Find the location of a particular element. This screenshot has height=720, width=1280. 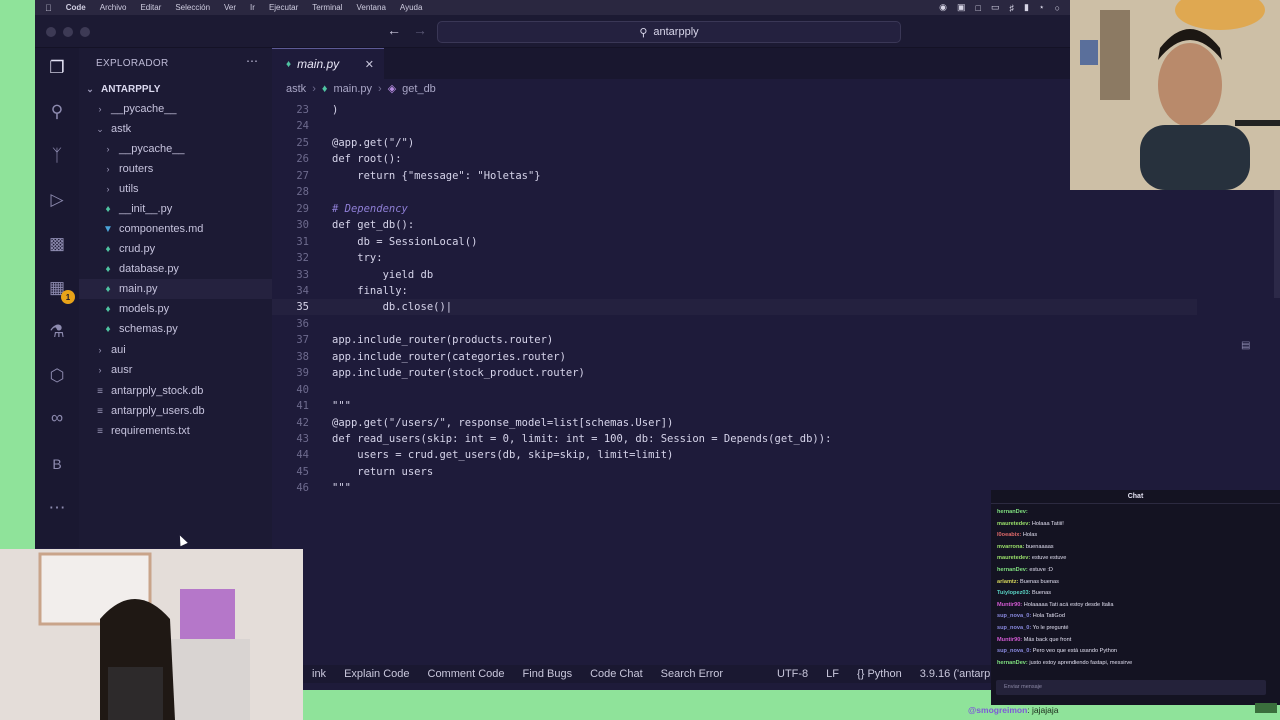

menu-seleccion: Selección is located at coordinates (192, 7).